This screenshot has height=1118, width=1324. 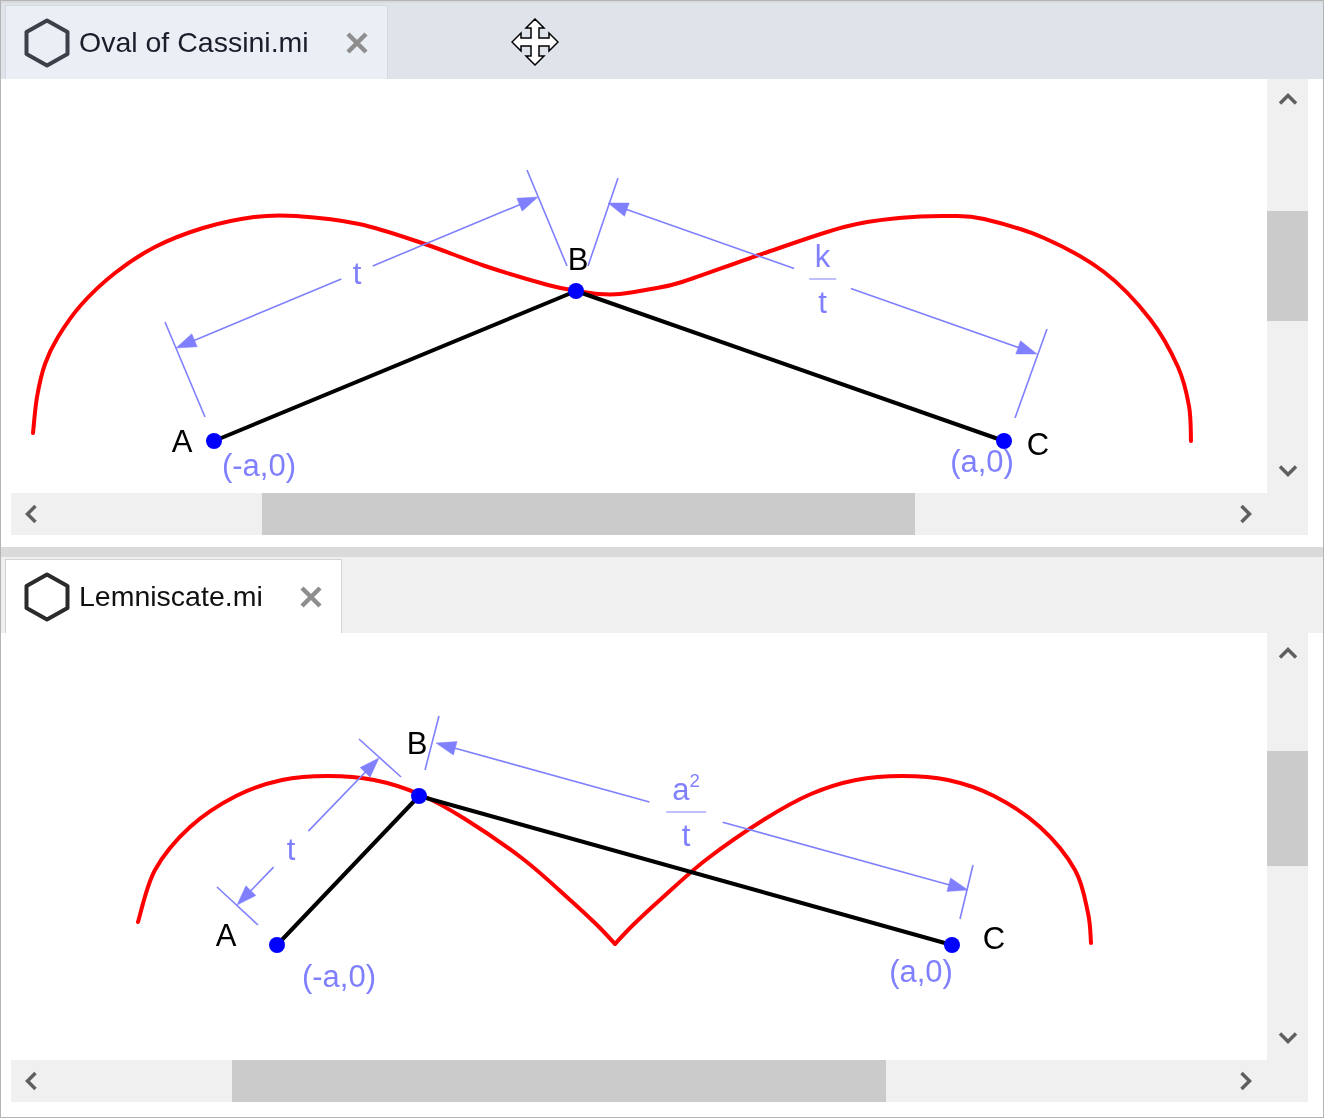 I want to click on vertical-scrollbar, so click(x=1287, y=286).